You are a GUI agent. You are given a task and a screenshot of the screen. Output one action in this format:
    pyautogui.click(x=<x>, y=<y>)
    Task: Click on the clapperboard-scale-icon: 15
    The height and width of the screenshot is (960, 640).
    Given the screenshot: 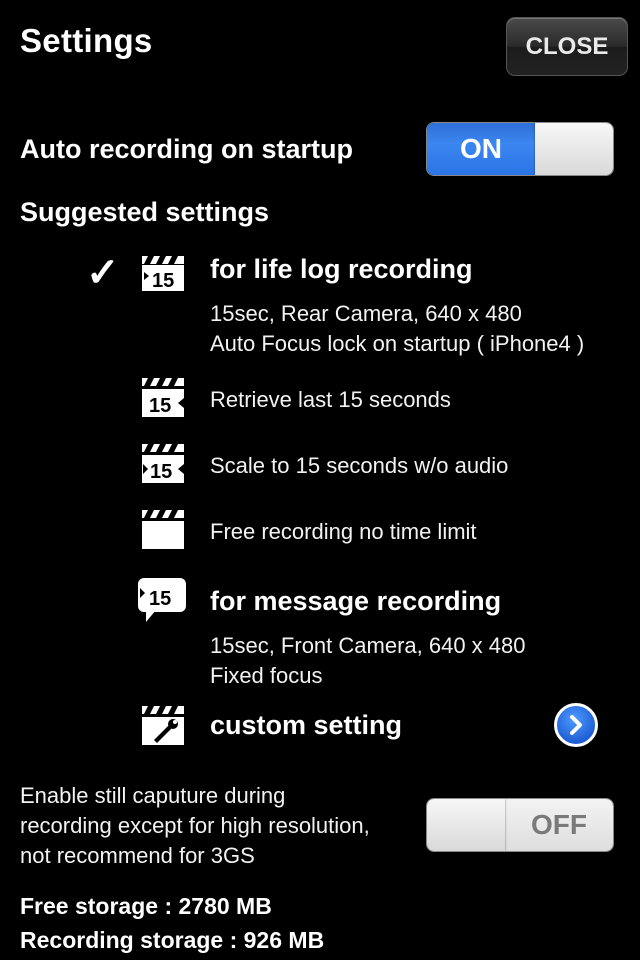 What is the action you would take?
    pyautogui.click(x=163, y=463)
    